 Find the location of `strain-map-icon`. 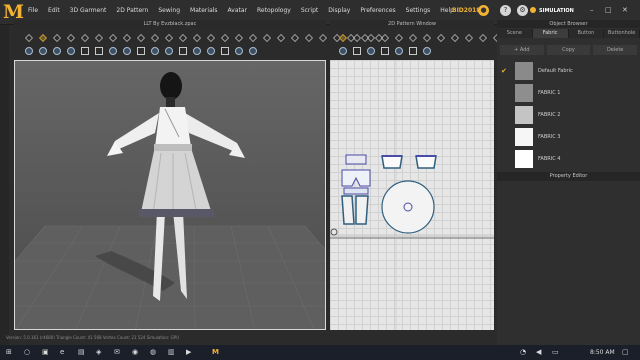

strain-map-icon is located at coordinates (70, 50).